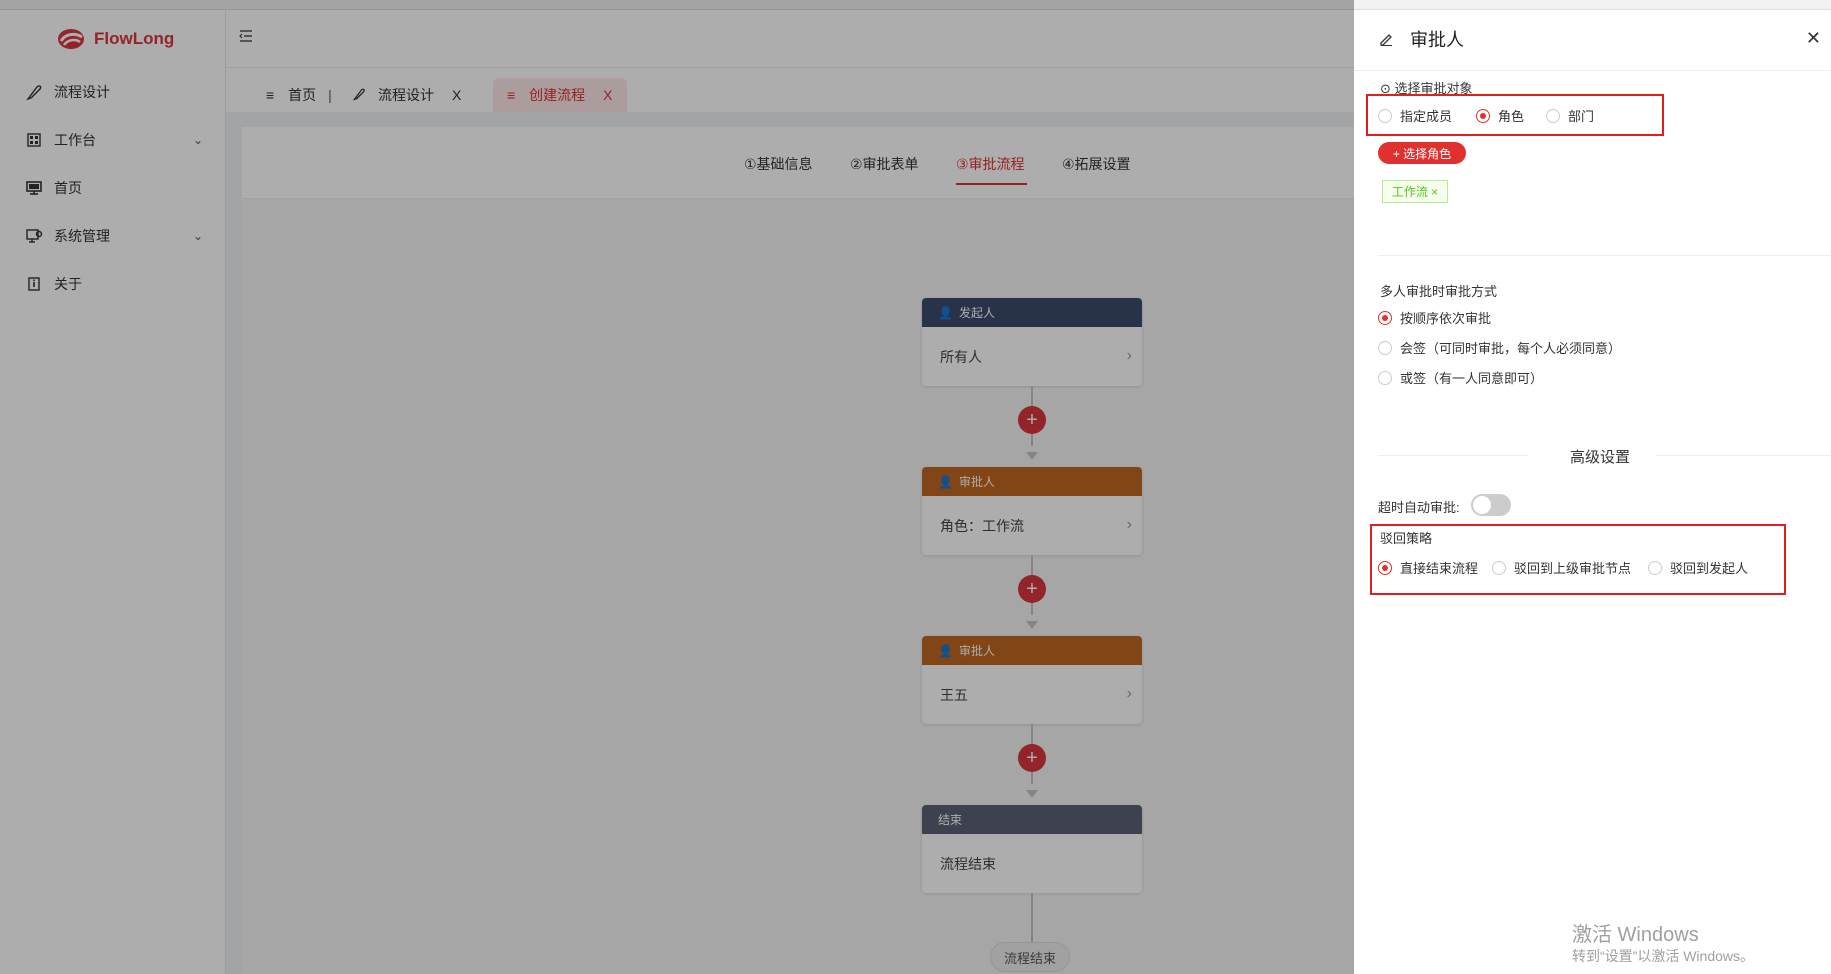 The height and width of the screenshot is (974, 1831). I want to click on close-icon: ✕, so click(1813, 38).